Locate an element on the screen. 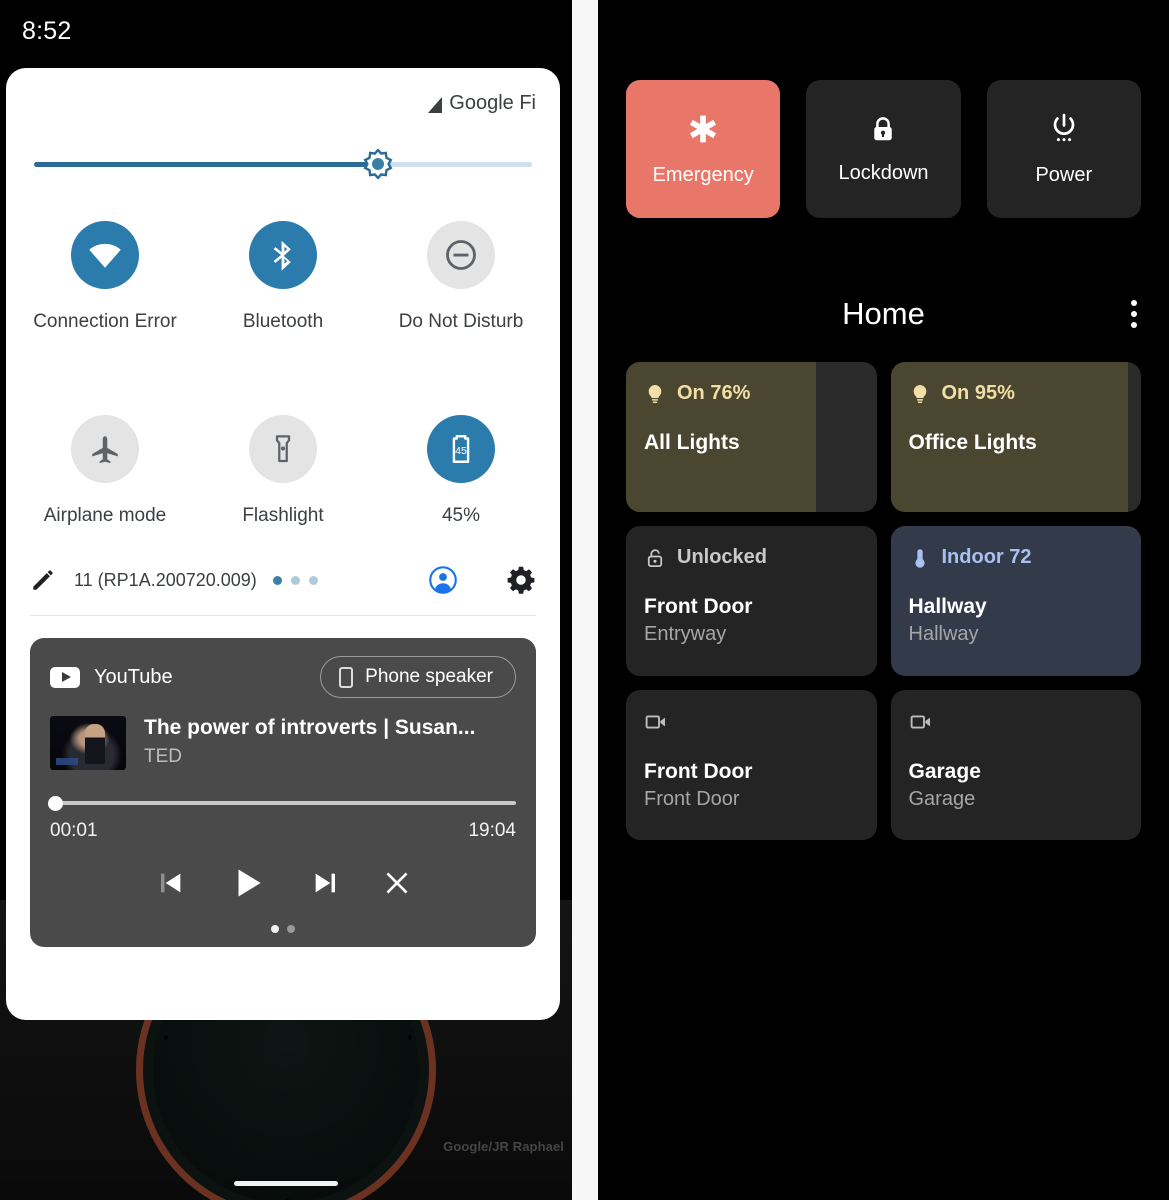  home-gesture-indicator is located at coordinates (286, 1183).